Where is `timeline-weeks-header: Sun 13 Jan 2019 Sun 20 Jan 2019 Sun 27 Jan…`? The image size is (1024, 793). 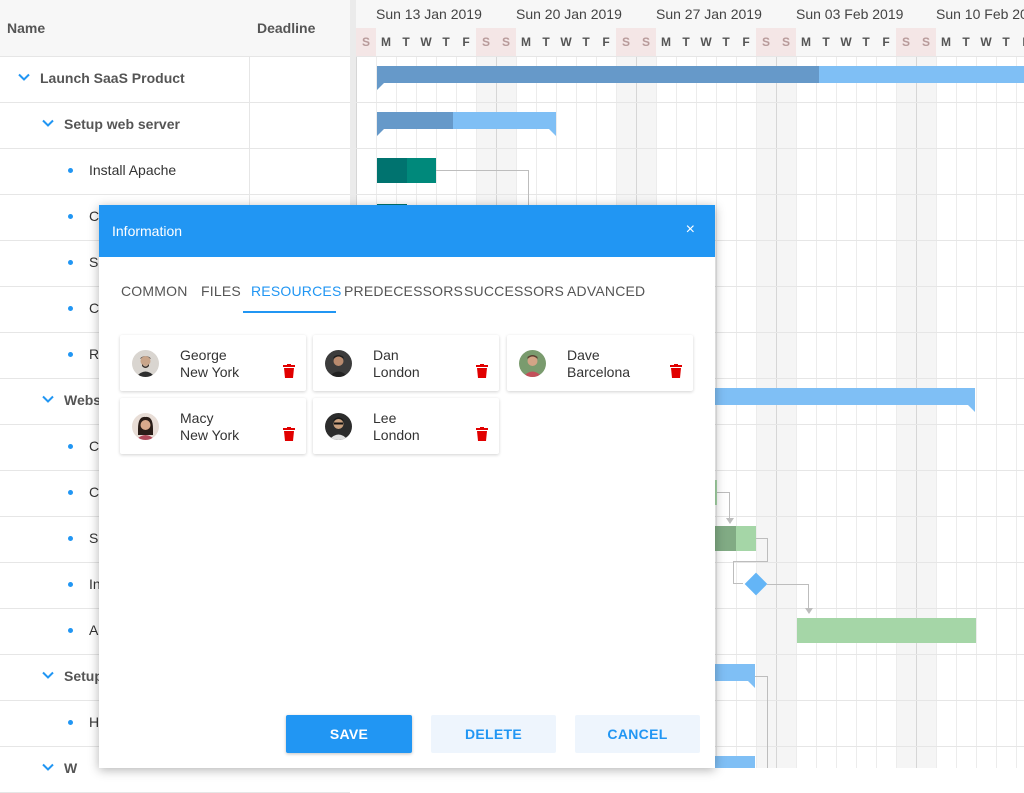 timeline-weeks-header: Sun 13 Jan 2019 Sun 20 Jan 2019 Sun 27 Jan… is located at coordinates (690, 14).